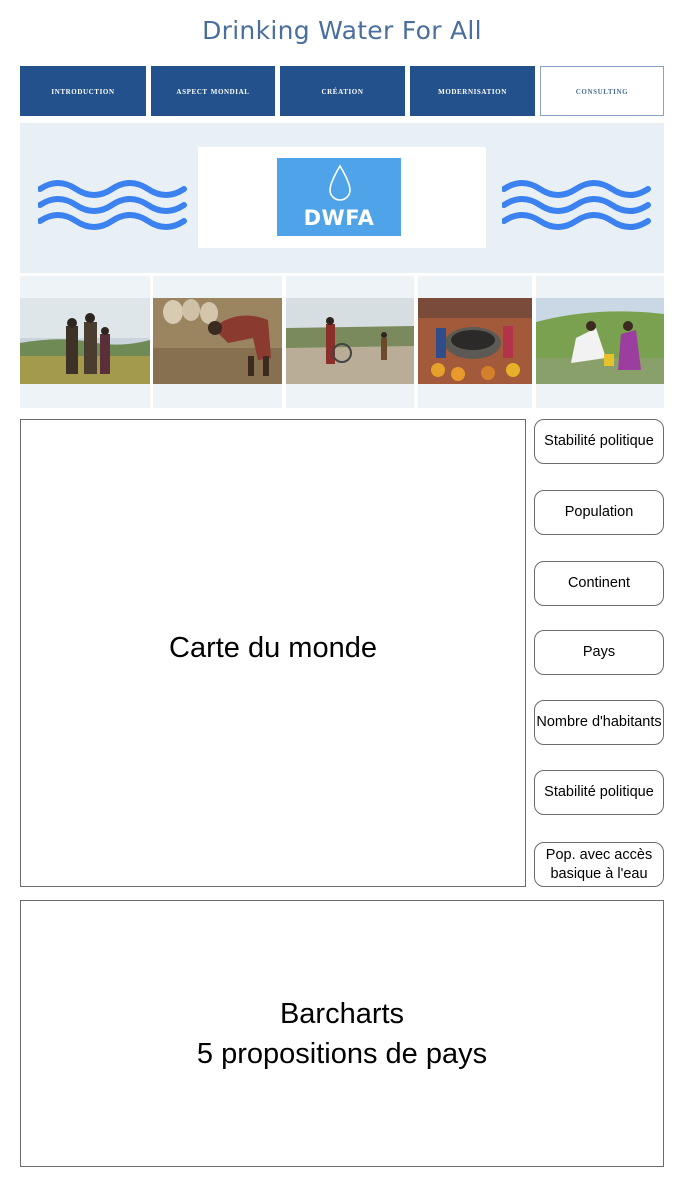 The width and height of the screenshot is (684, 1188). I want to click on dwfa-logo: DWFA, so click(339, 197).